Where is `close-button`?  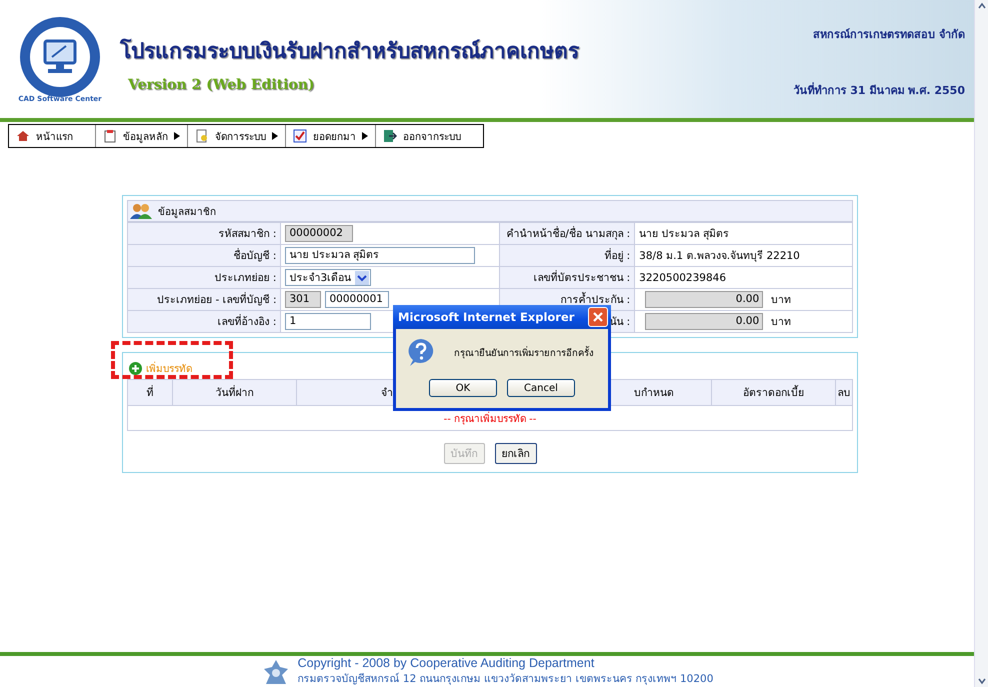 close-button is located at coordinates (598, 317).